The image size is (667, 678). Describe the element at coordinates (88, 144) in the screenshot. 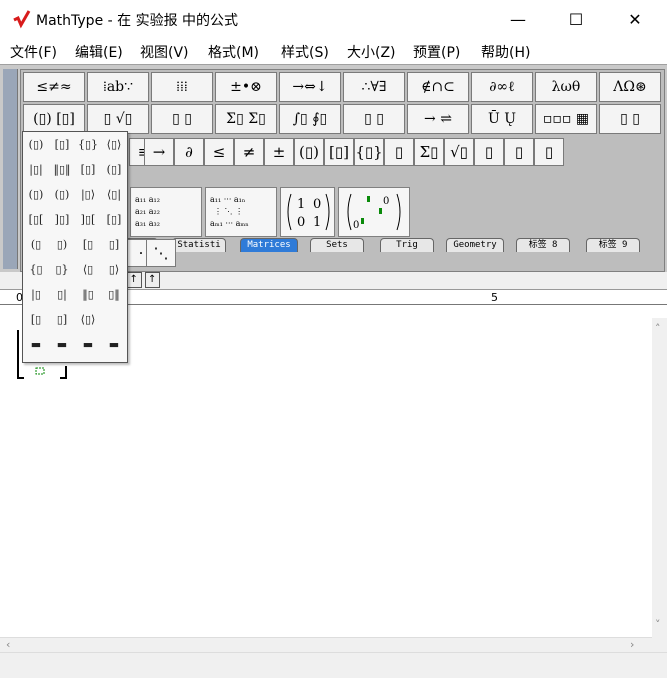

I see `fence-braces: {▯}` at that location.